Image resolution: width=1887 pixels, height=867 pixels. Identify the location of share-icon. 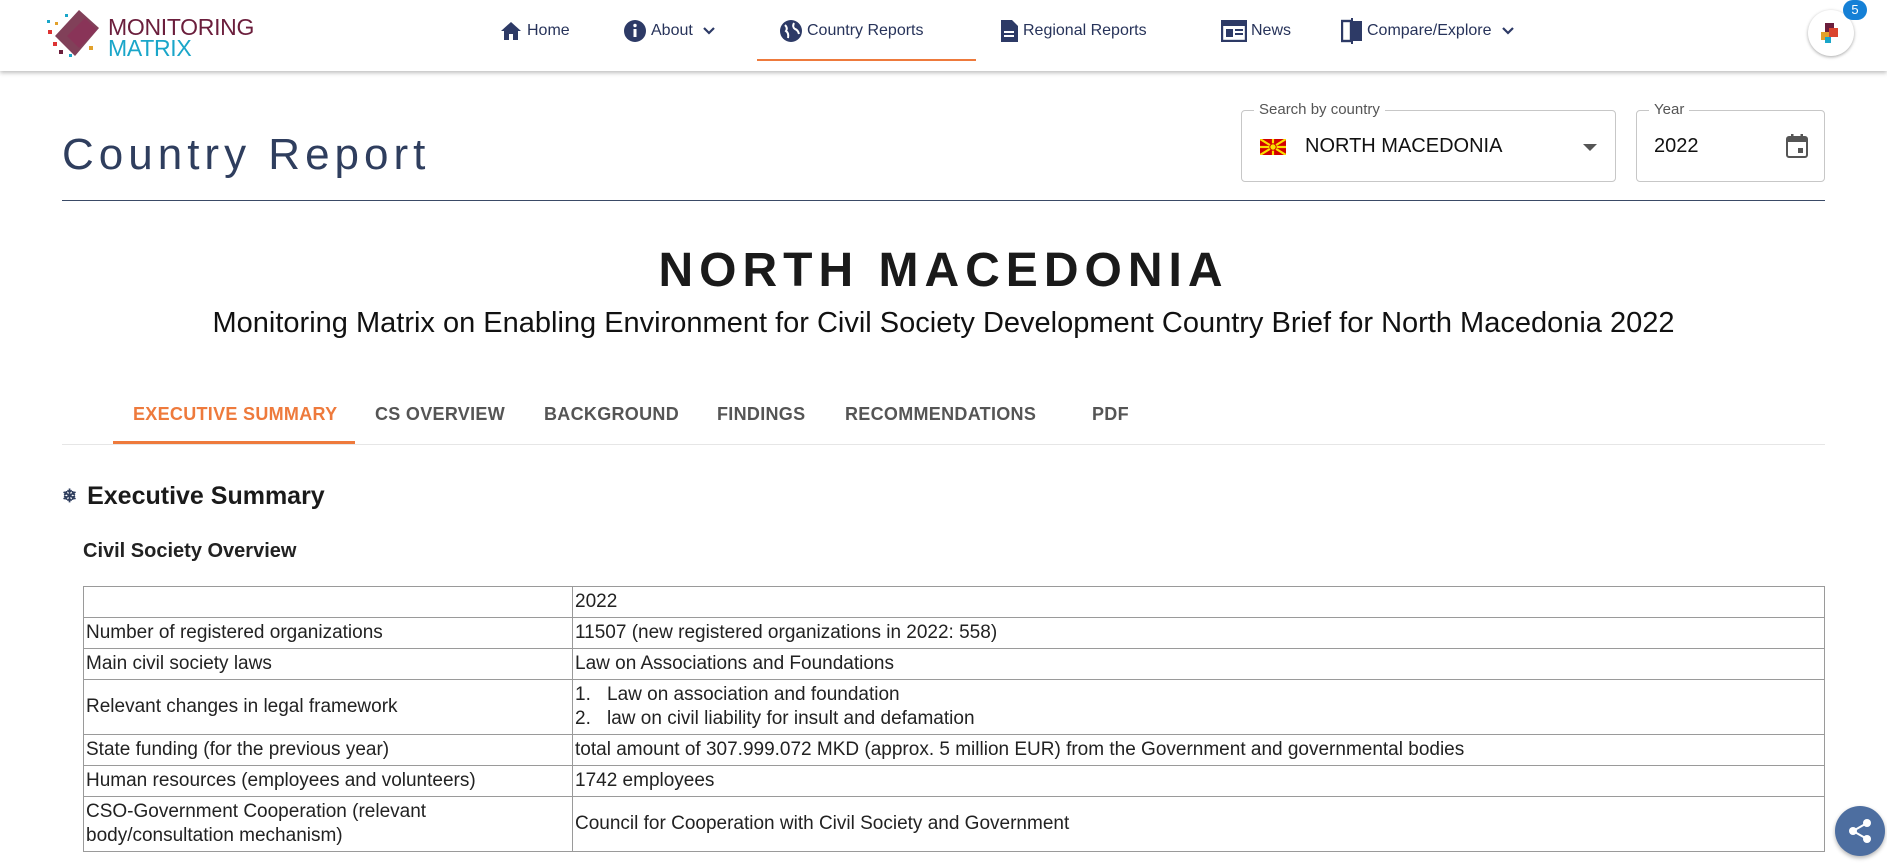
(1860, 831).